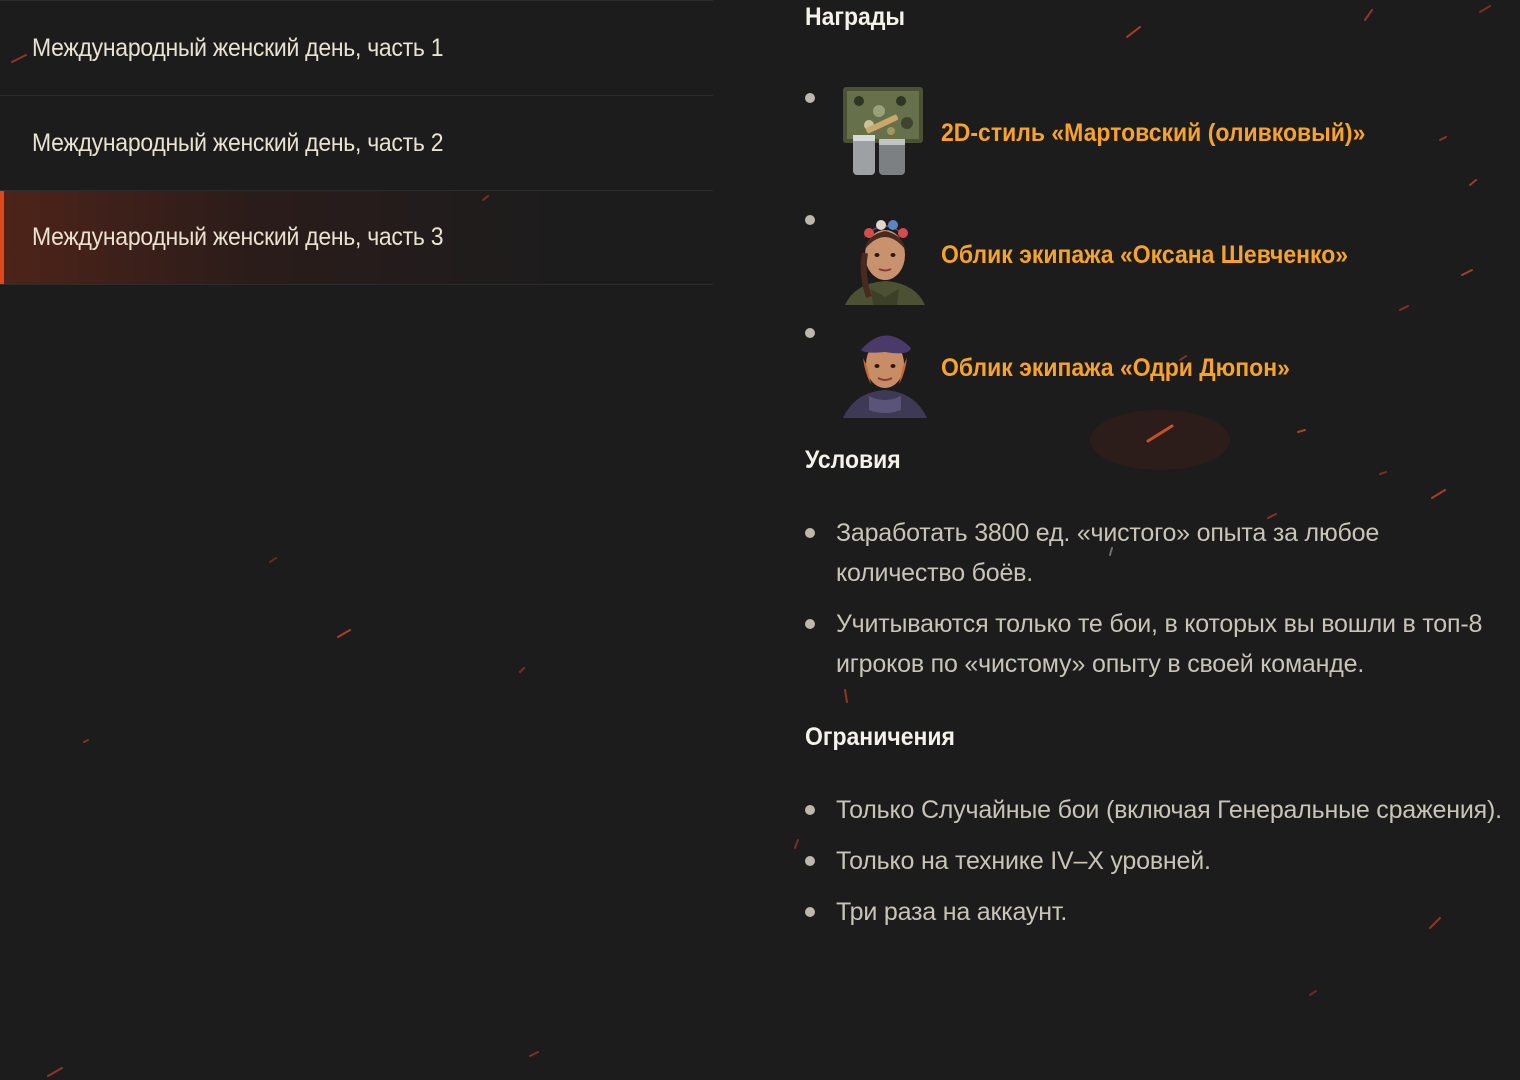  What do you see at coordinates (885, 376) in the screenshot?
I see `crew-portrait-audrey-icon` at bounding box center [885, 376].